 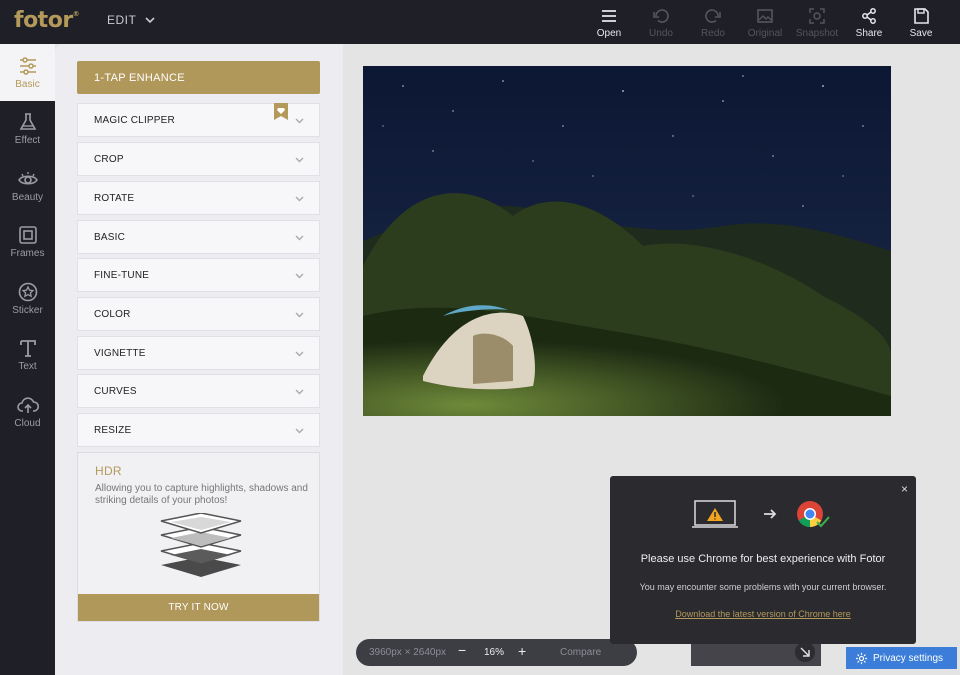 I want to click on tool-fine-tune: FINE-TUNE, so click(x=198, y=275).